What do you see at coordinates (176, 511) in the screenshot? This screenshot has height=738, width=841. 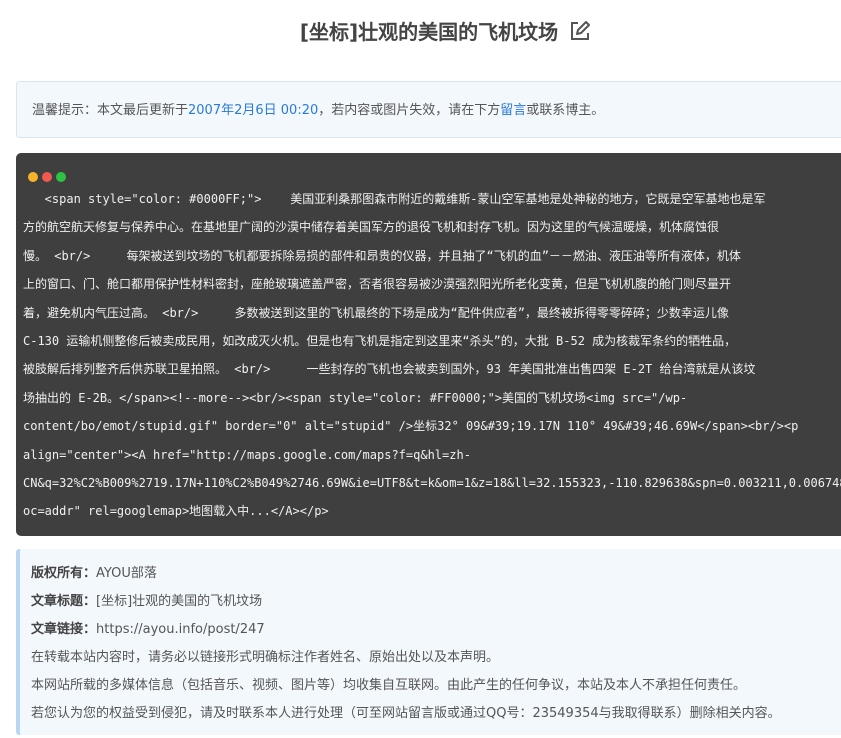 I see `code-line: oc=addr" rel=googlemap>地图载入中...</A></p>` at bounding box center [176, 511].